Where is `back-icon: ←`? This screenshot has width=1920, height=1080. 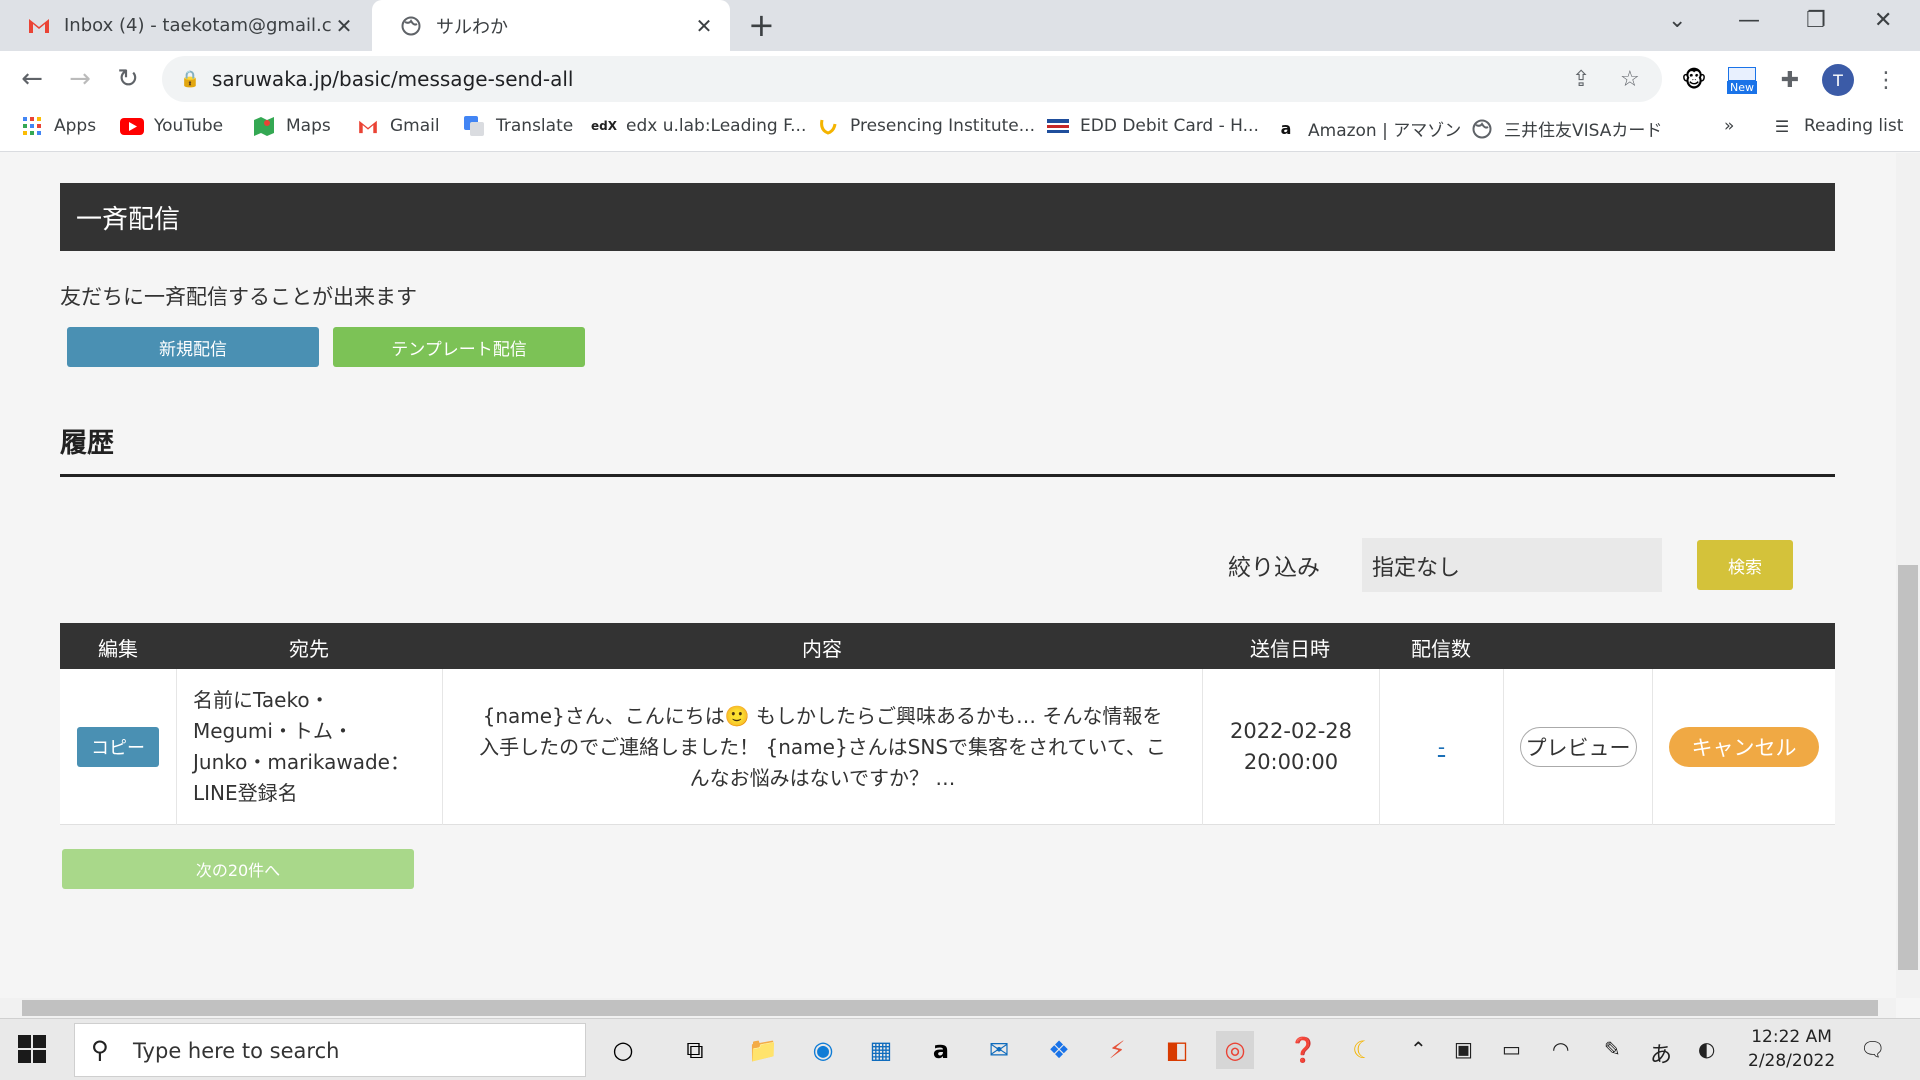
back-icon: ← is located at coordinates (32, 79).